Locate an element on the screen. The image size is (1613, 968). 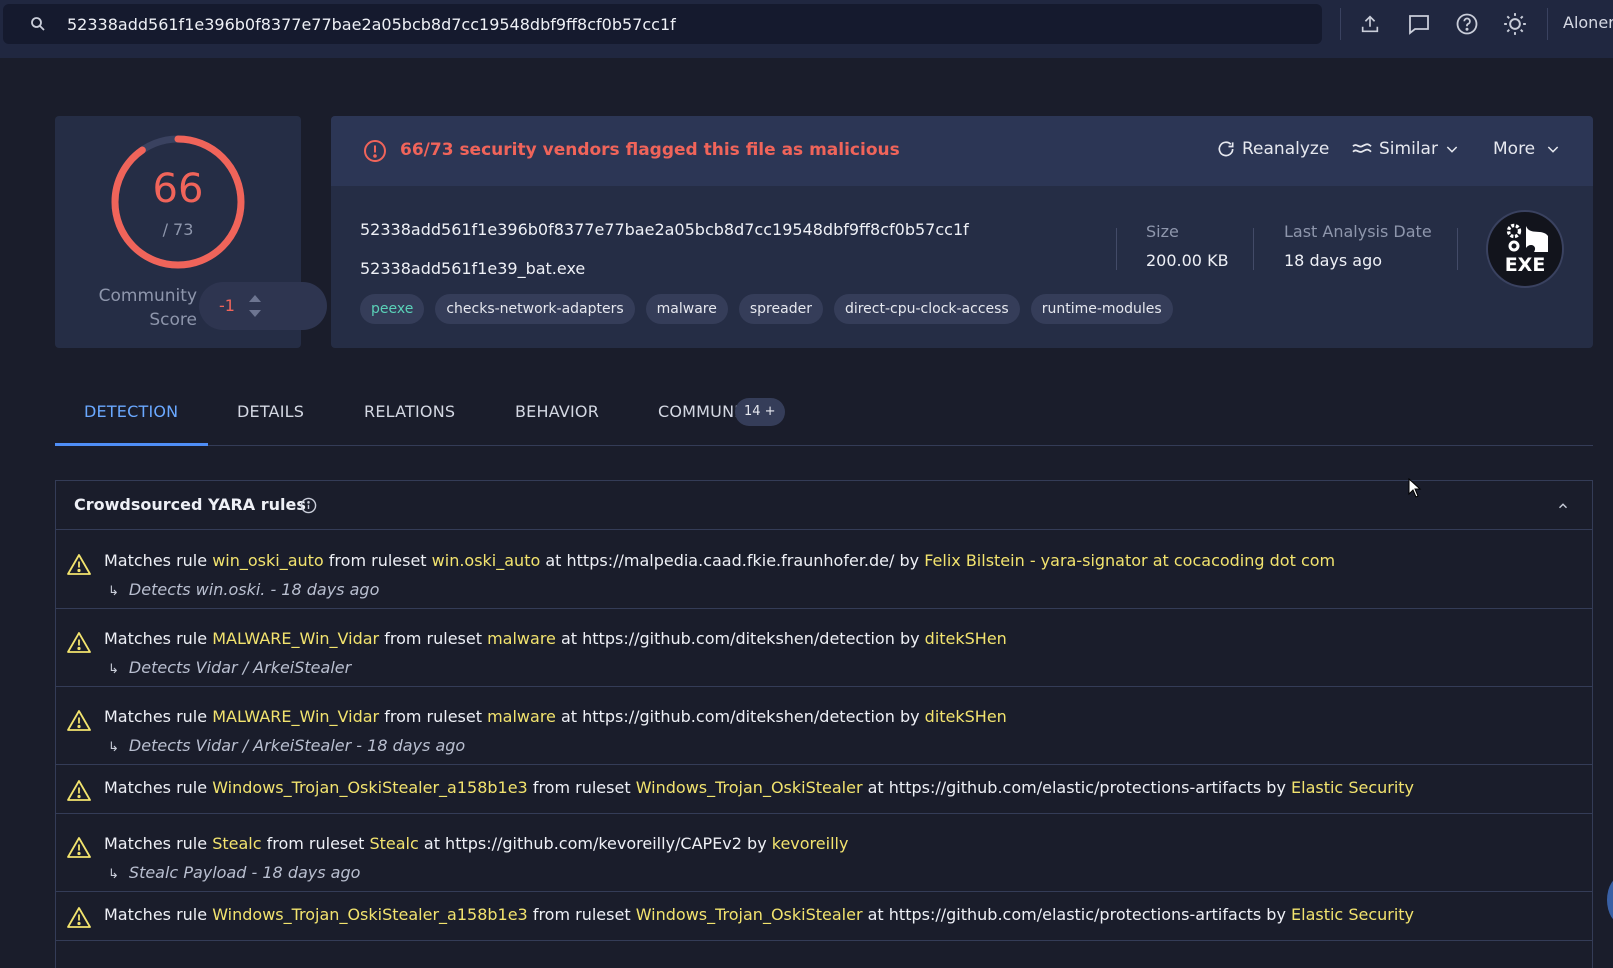
file-type-badge: EXE is located at coordinates (1525, 249).